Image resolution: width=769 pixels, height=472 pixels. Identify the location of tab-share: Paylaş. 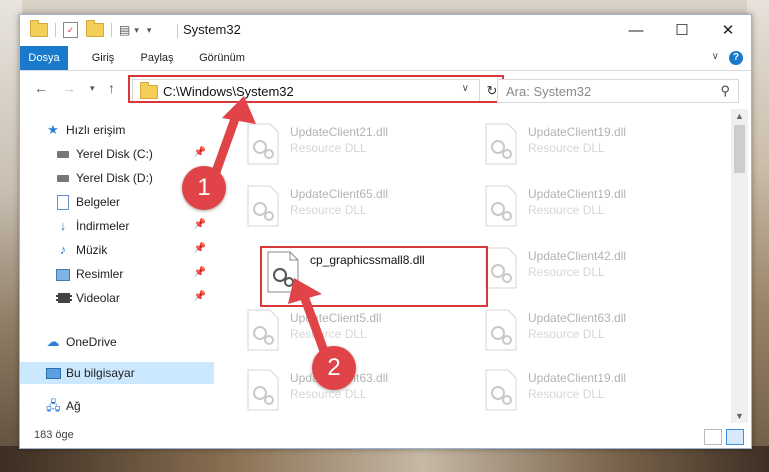
(157, 58).